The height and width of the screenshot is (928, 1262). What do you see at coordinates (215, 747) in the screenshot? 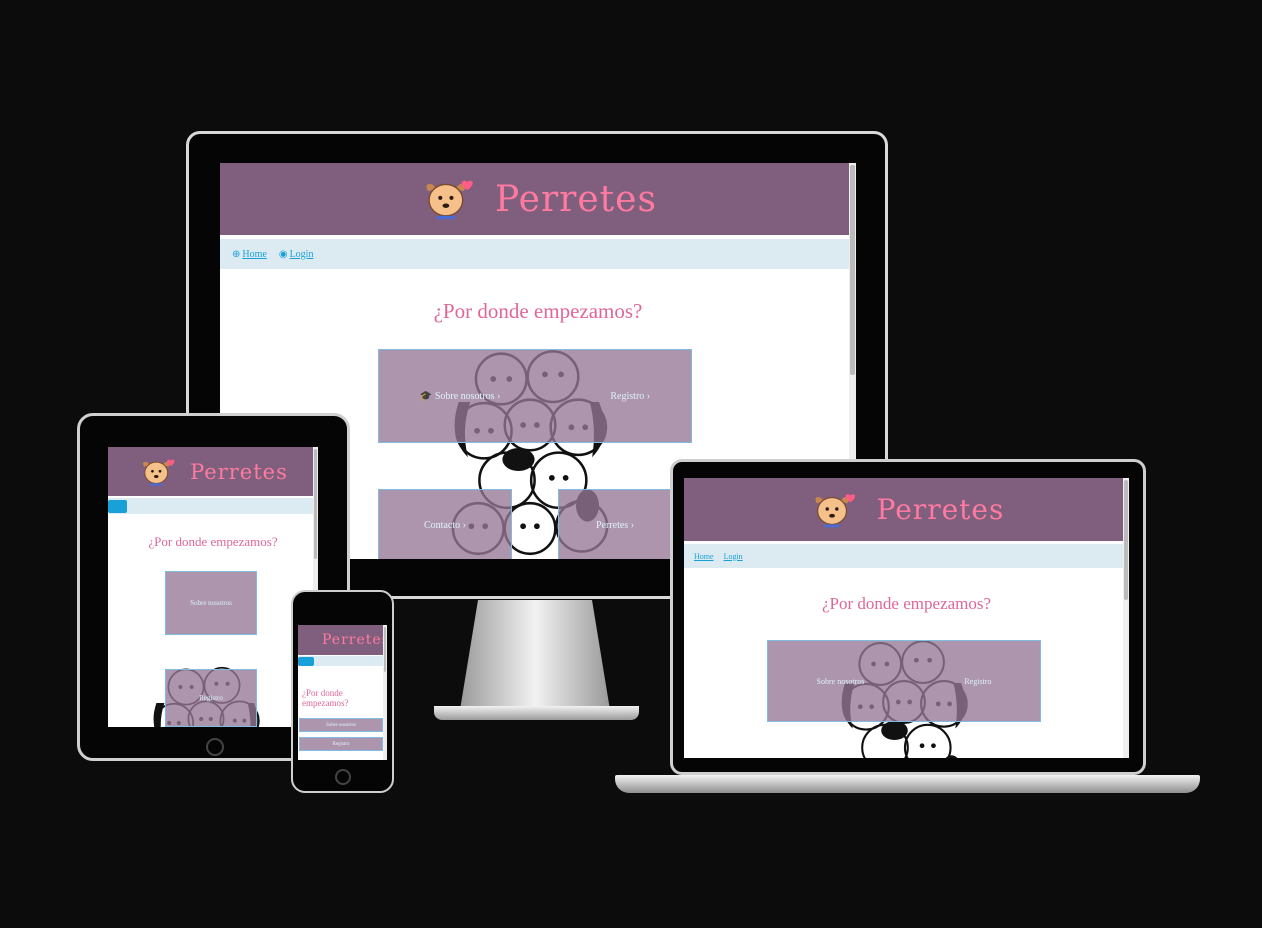
I see `tablet-home-button` at bounding box center [215, 747].